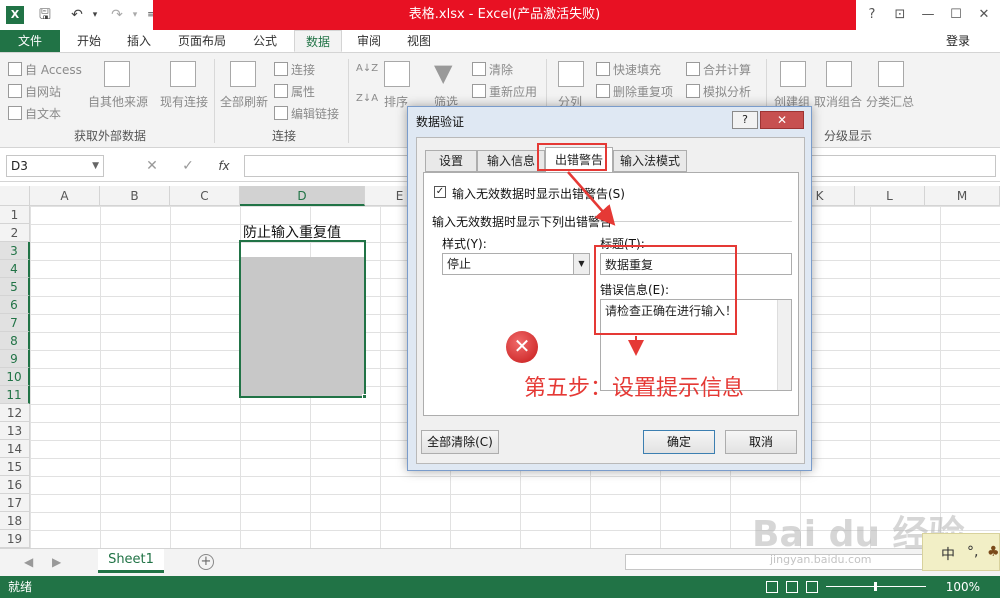 This screenshot has height=598, width=1000. I want to click on row-header: 17, so click(15, 503).